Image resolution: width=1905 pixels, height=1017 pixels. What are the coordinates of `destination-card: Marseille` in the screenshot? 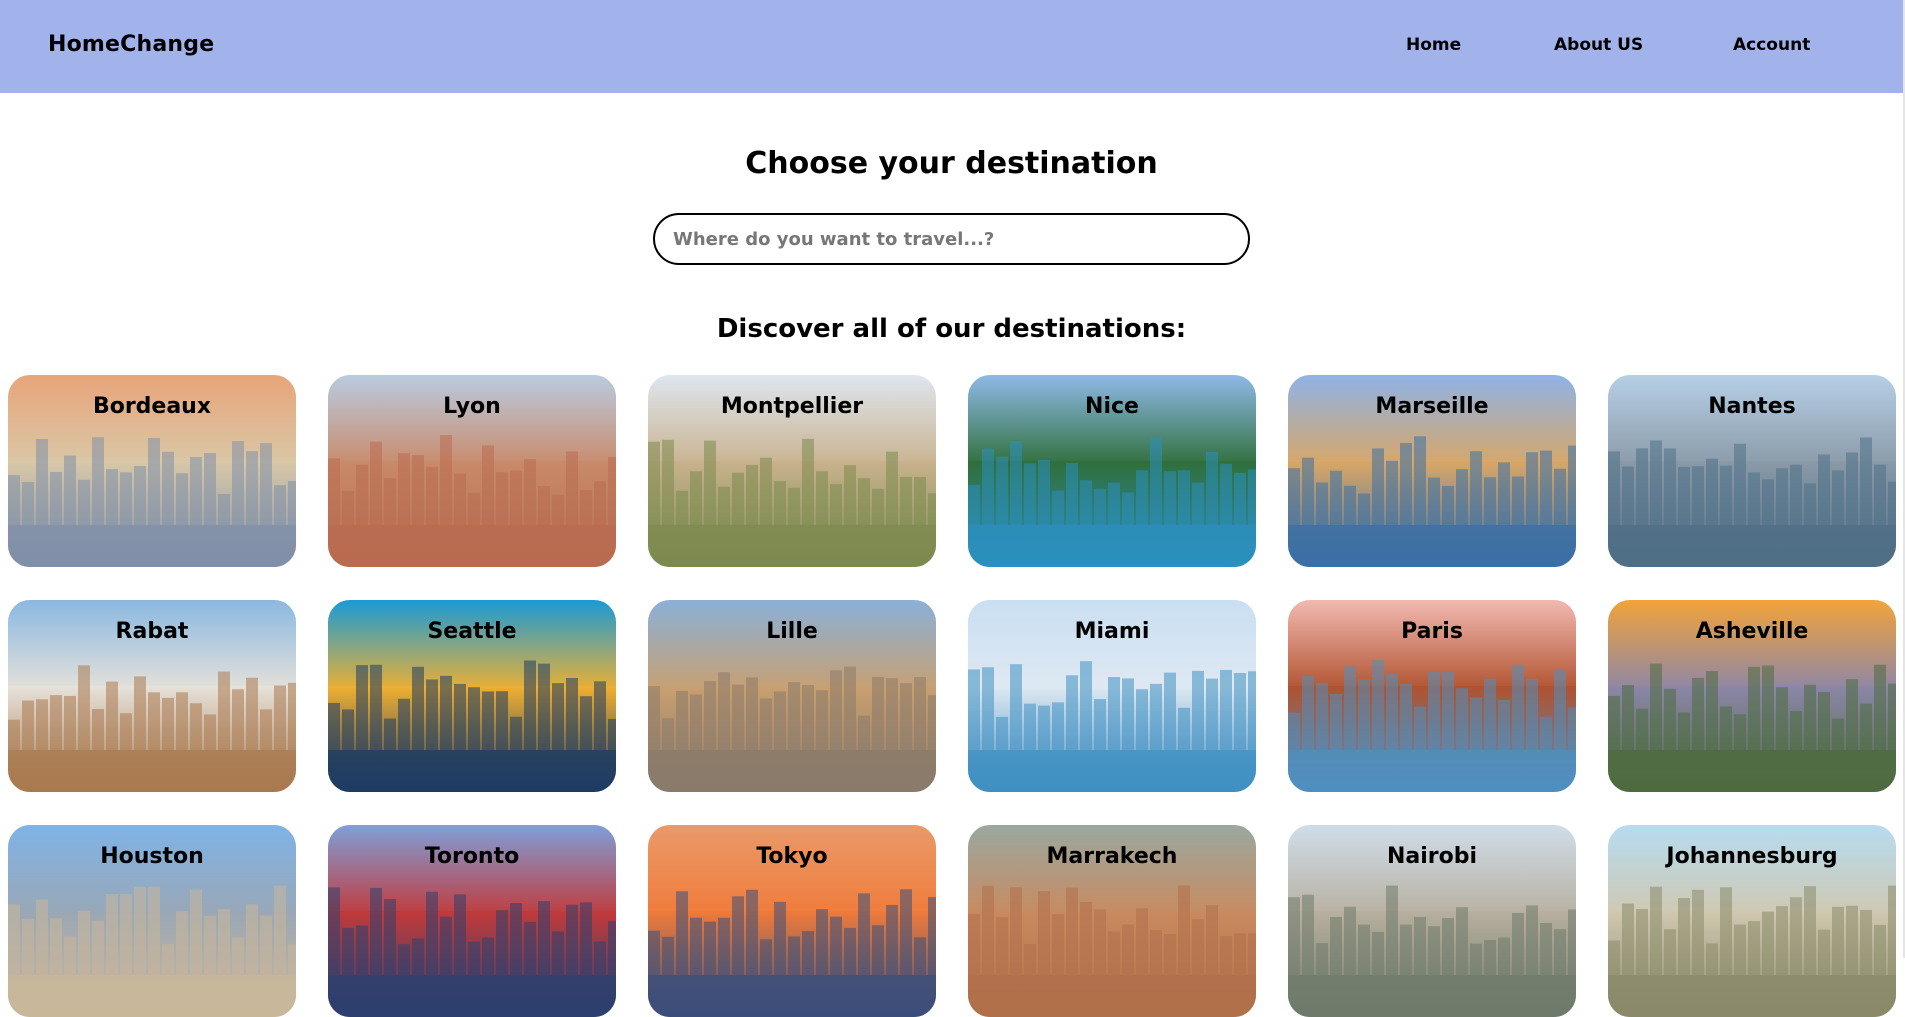 It's located at (1432, 471).